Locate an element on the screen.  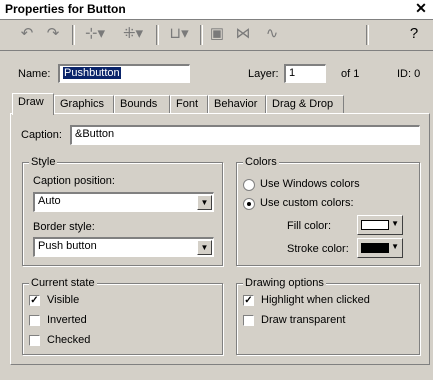
help-icon: ? is located at coordinates (414, 34).